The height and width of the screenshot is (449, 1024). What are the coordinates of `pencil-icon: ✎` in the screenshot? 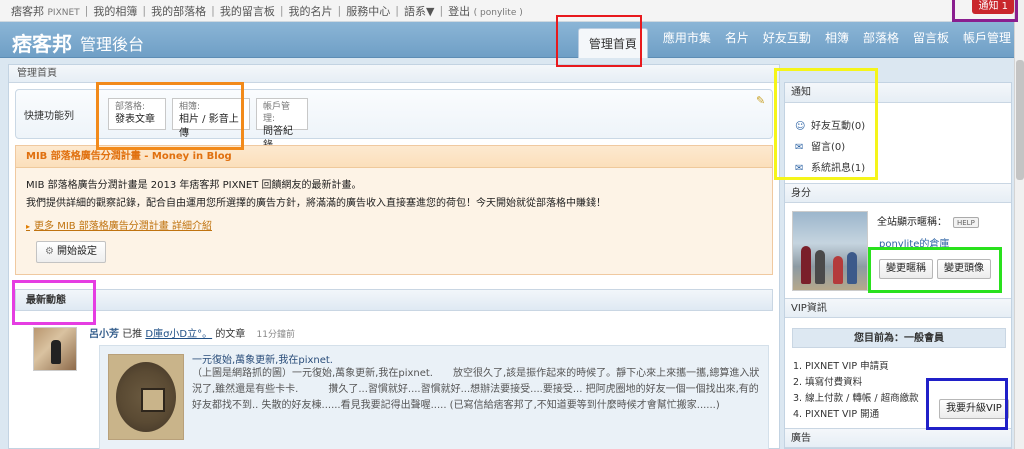 It's located at (762, 100).